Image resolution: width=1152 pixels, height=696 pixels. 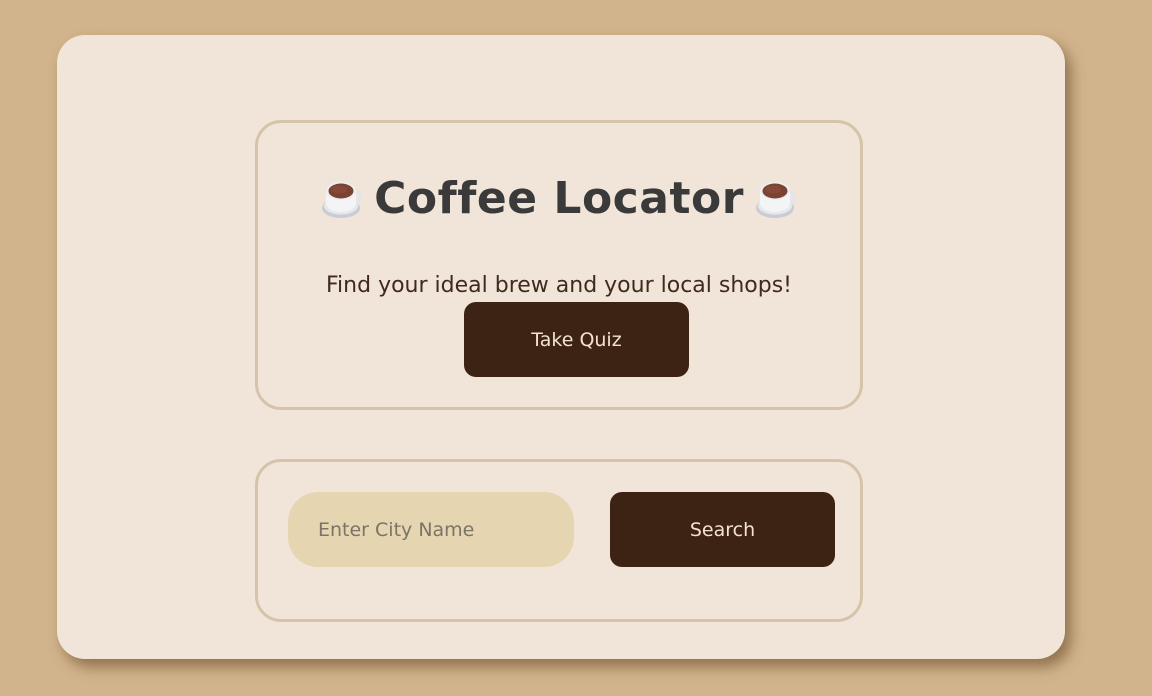 I want to click on city-search-input, so click(x=431, y=529).